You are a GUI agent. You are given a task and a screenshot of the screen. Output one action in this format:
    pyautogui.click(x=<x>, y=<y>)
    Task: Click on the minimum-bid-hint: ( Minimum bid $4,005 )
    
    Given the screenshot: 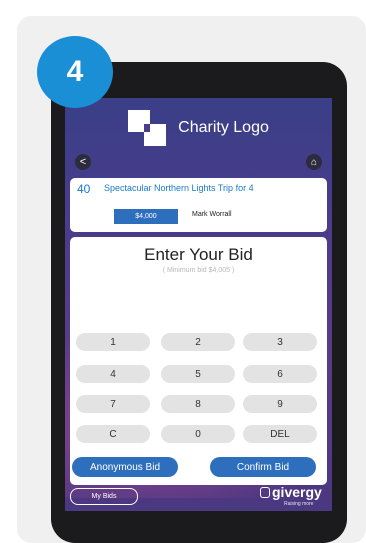 What is the action you would take?
    pyautogui.click(x=198, y=270)
    